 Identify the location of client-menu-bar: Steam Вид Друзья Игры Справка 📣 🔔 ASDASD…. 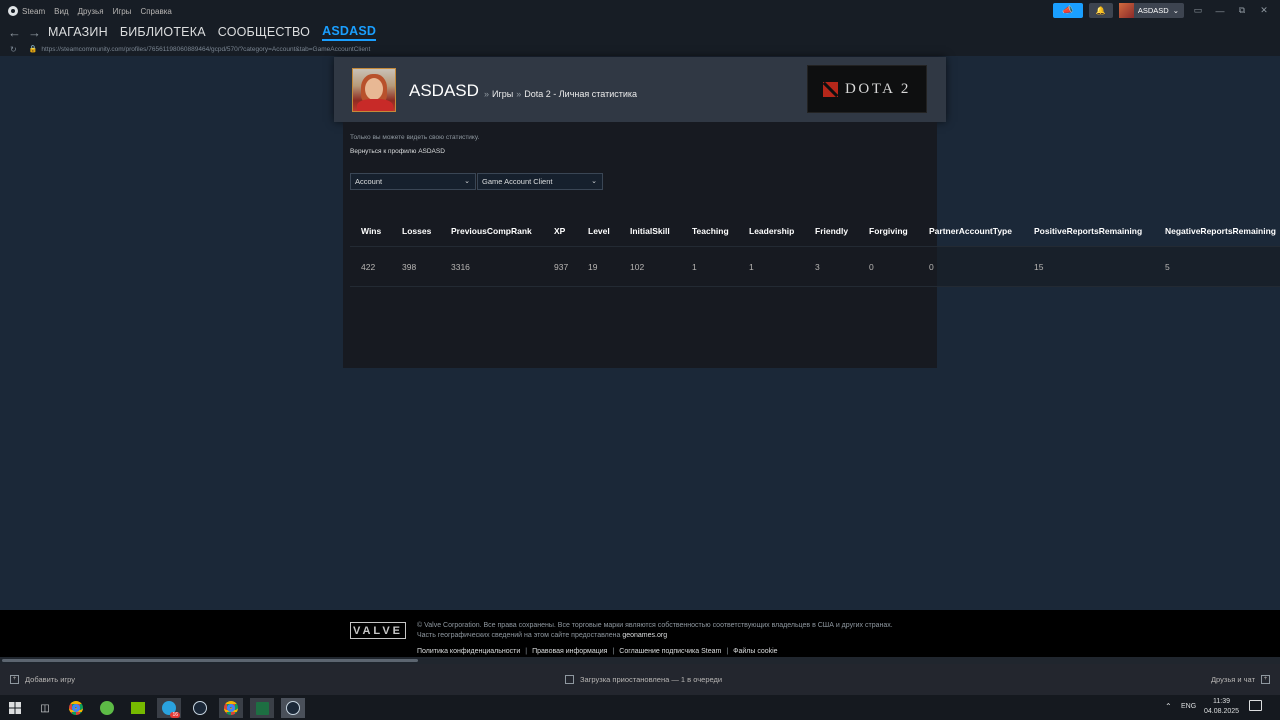
(640, 11).